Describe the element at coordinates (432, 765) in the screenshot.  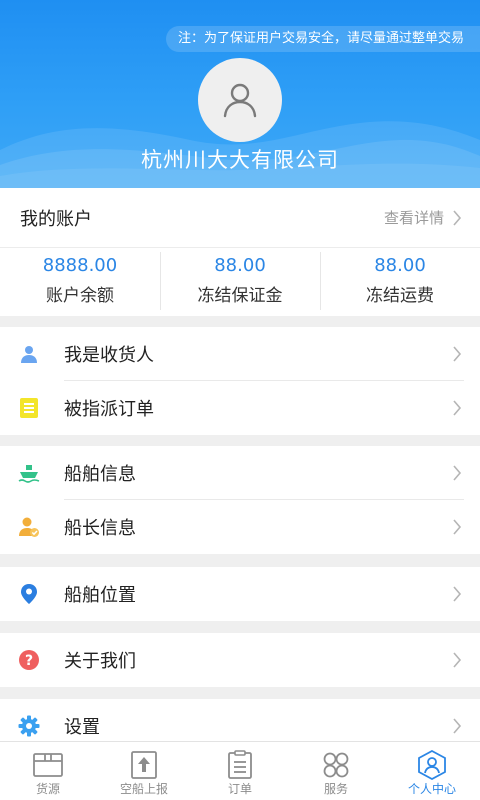
I see `profile-icon` at that location.